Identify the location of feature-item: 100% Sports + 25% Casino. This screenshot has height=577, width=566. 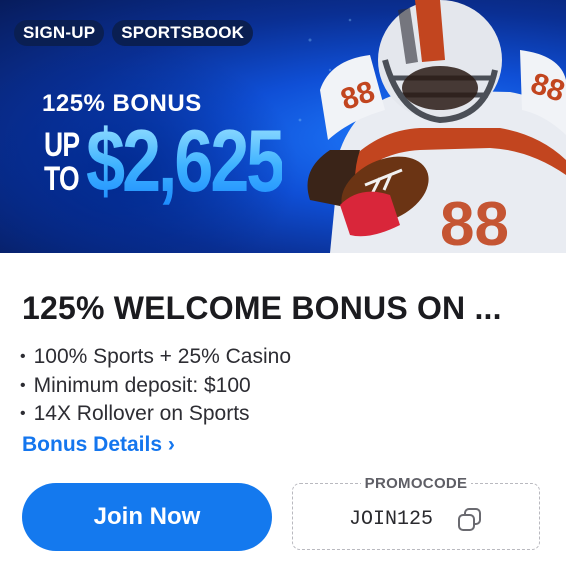
(155, 358).